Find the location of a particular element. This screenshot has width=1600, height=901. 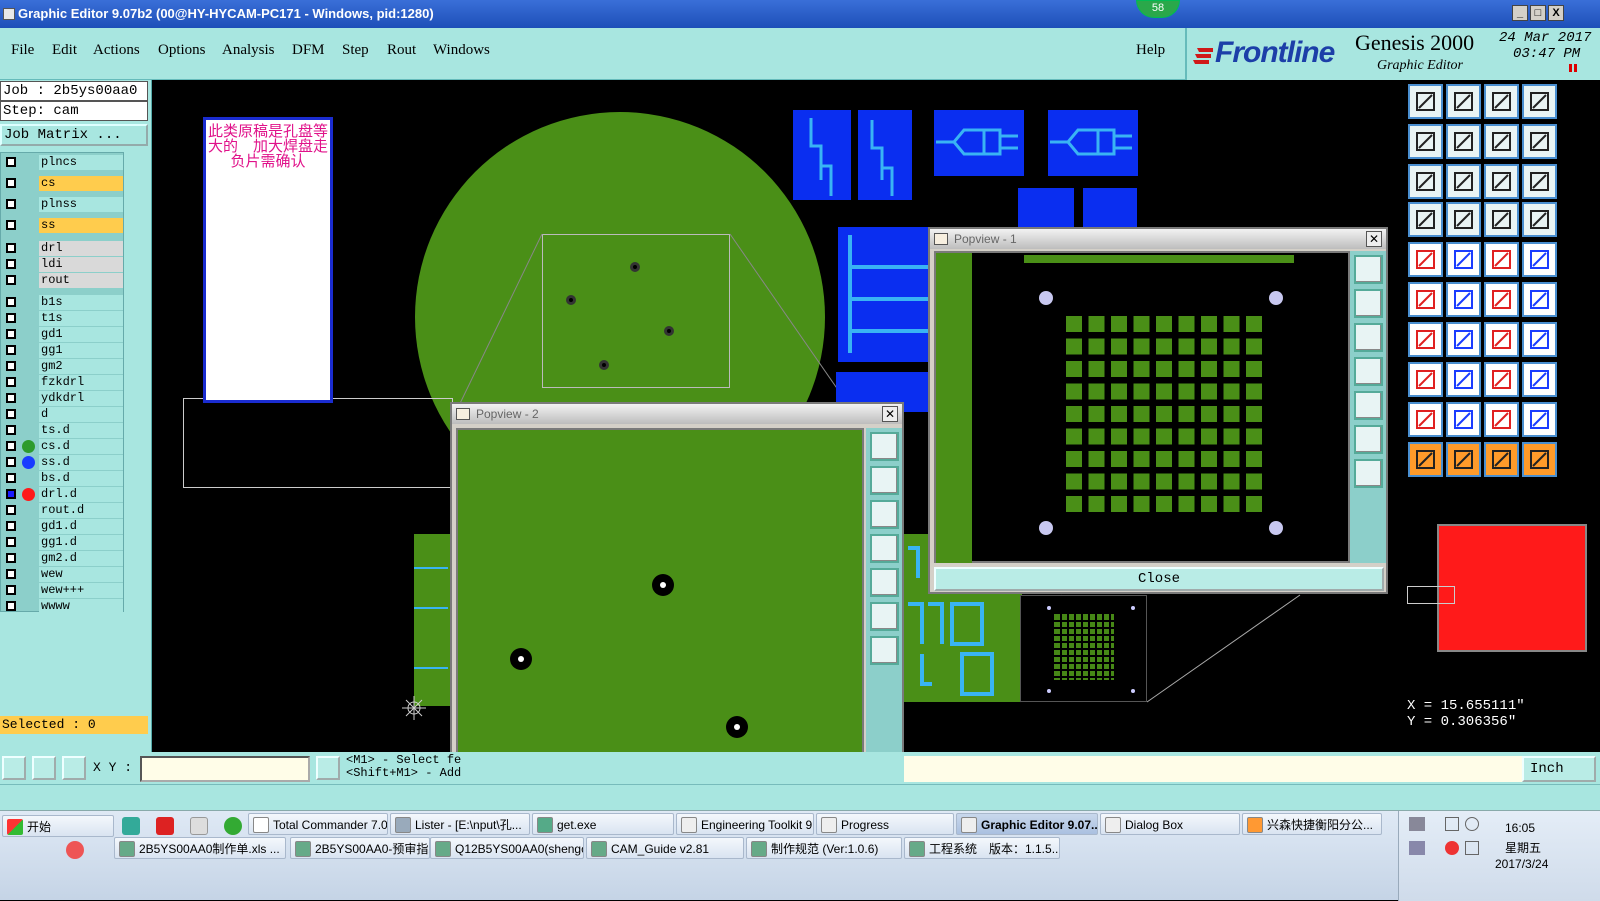

layer-row: plnss is located at coordinates (63, 204).